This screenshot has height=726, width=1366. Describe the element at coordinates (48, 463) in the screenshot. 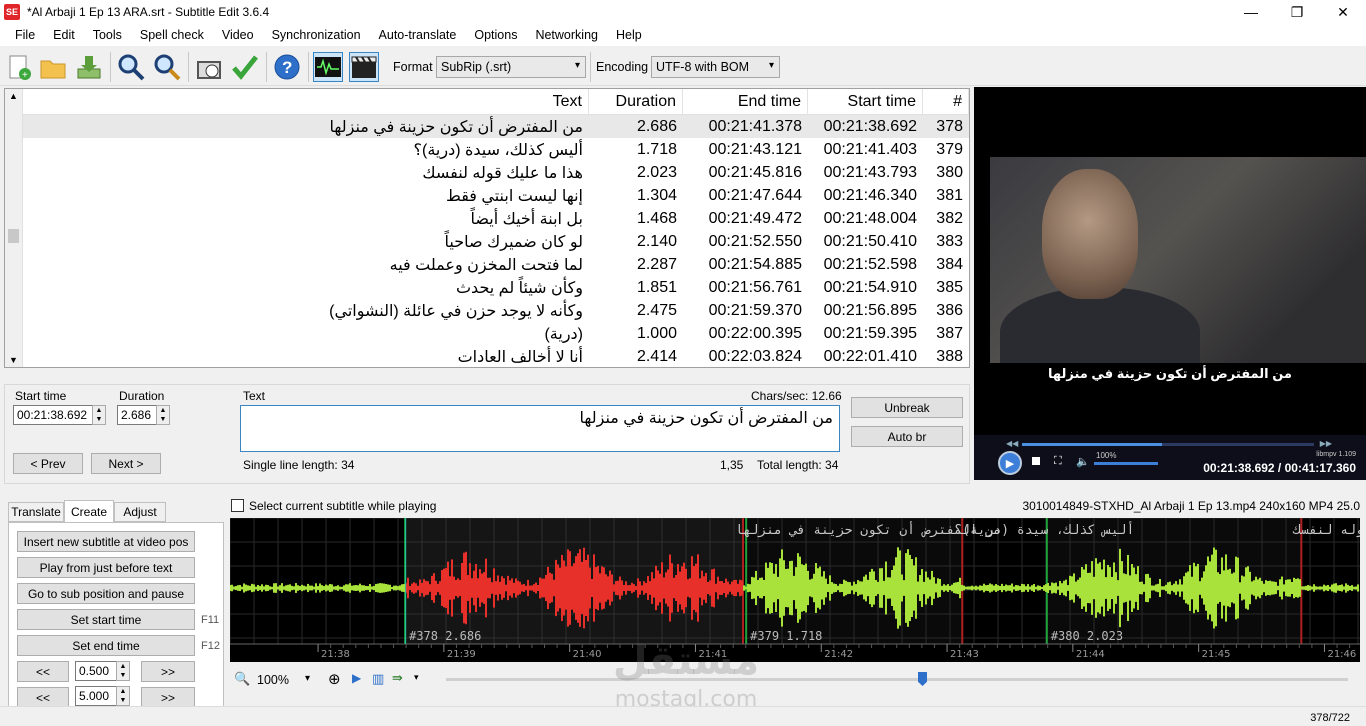

I see `prev-button: < Prev` at that location.